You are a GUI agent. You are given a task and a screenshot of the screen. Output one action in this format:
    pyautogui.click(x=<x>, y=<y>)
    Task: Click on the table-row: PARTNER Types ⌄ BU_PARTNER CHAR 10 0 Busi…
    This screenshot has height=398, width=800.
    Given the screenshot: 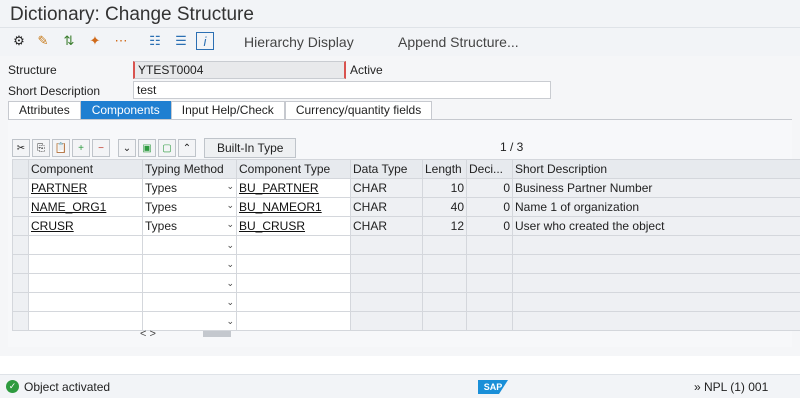 What is the action you would take?
    pyautogui.click(x=406, y=188)
    